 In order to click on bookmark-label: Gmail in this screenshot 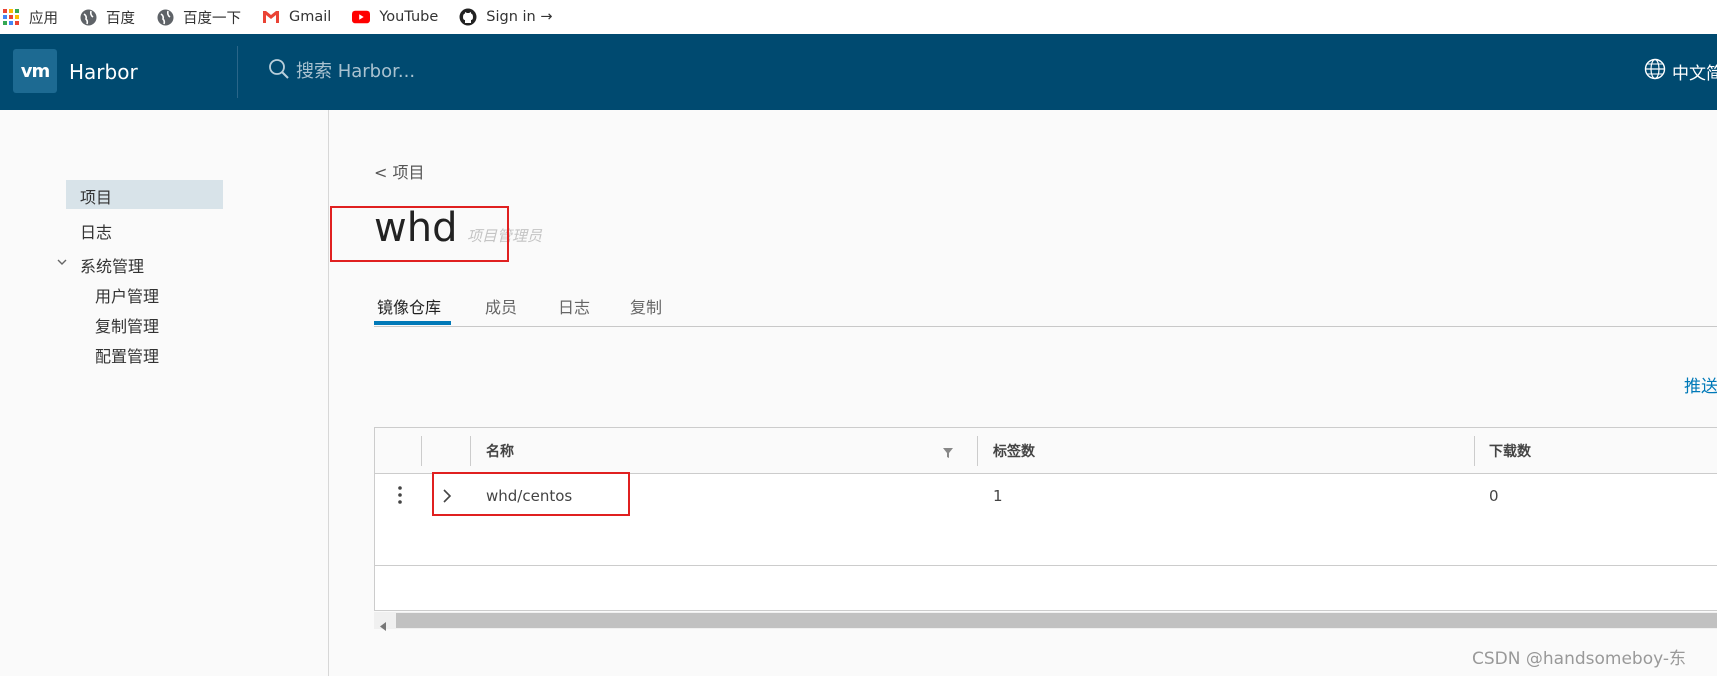, I will do `click(310, 17)`.